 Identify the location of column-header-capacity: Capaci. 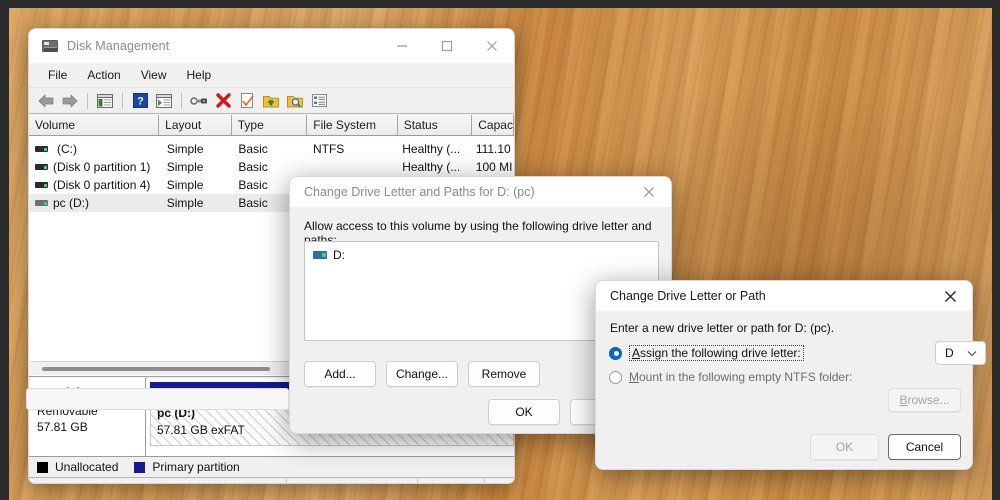
(493, 125).